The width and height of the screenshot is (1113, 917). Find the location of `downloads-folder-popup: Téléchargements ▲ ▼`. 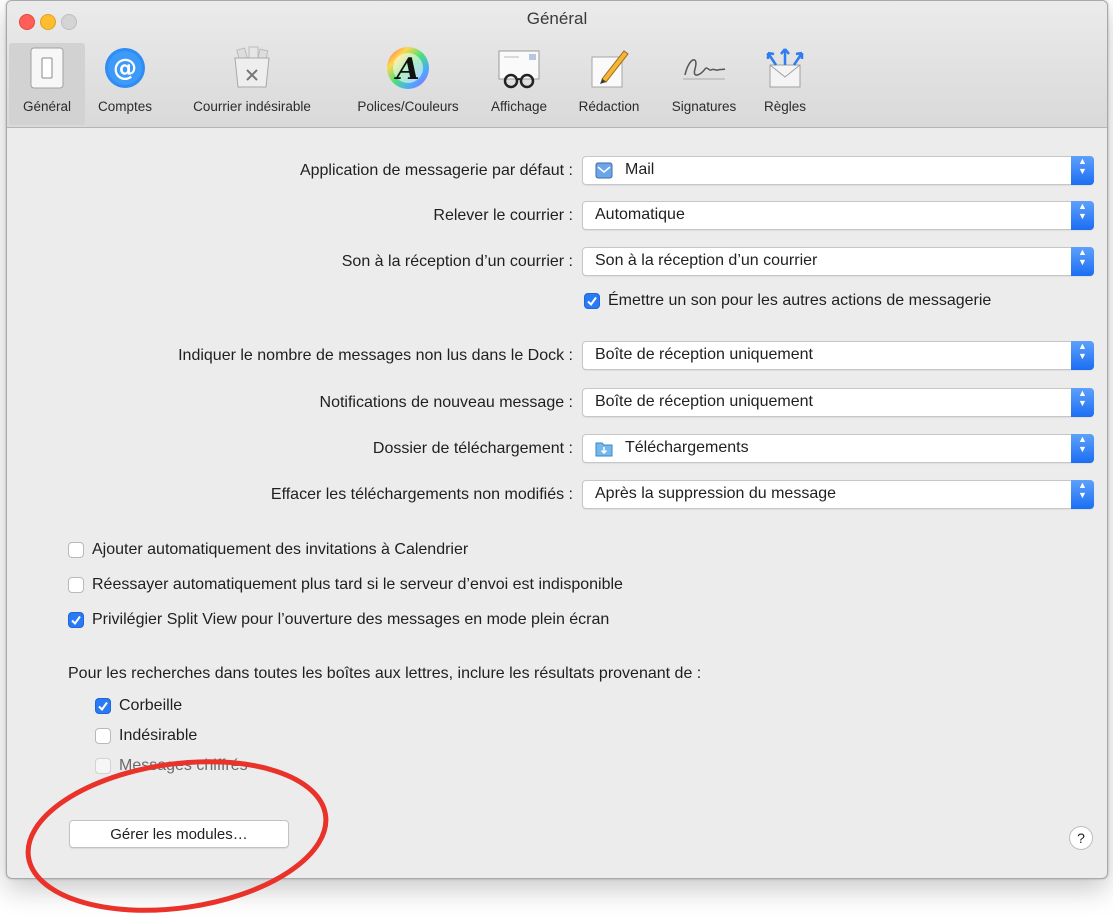

downloads-folder-popup: Téléchargements ▲ ▼ is located at coordinates (838, 448).